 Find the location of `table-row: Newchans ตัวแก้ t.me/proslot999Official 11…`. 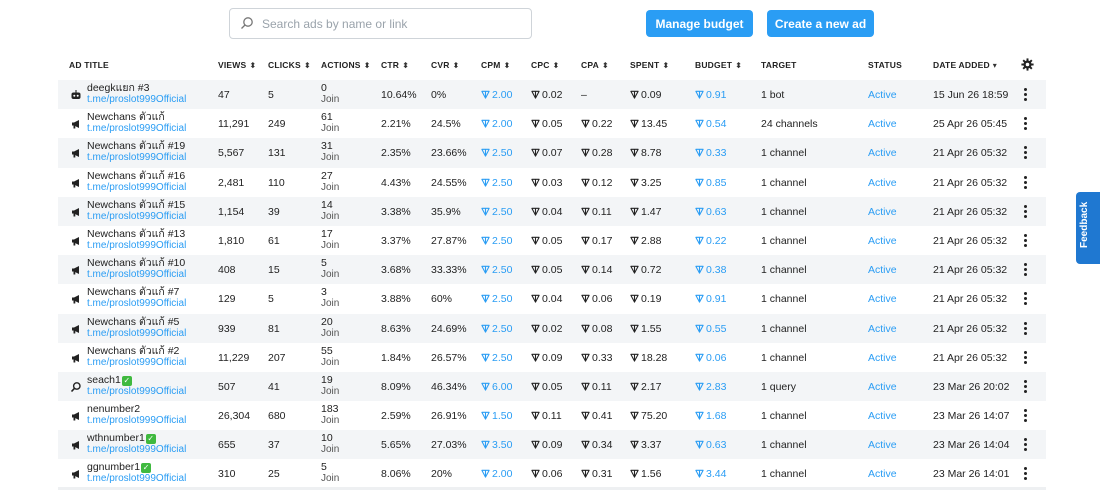

table-row: Newchans ตัวแก้ t.me/proslot999Official 11… is located at coordinates (552, 123).